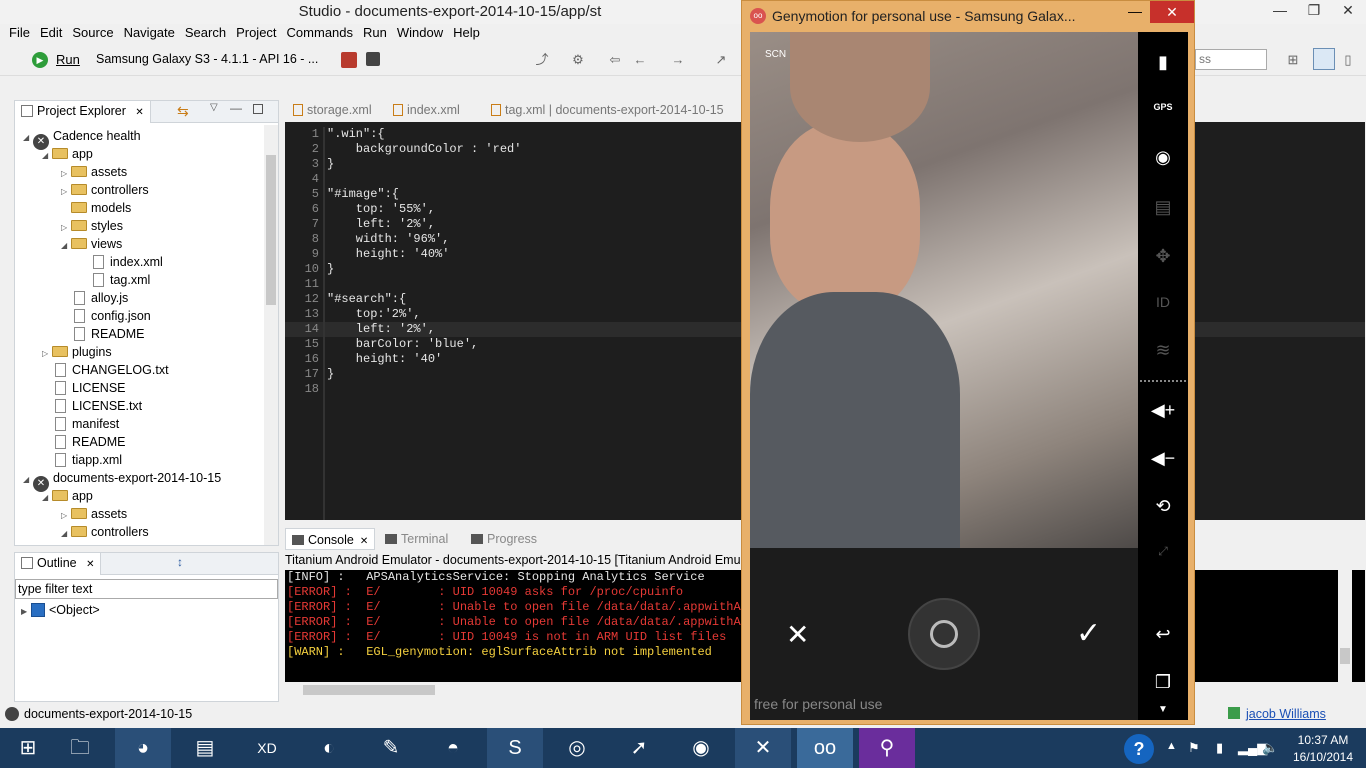  I want to click on file-explorer-icon: 🗀, so click(80, 748).